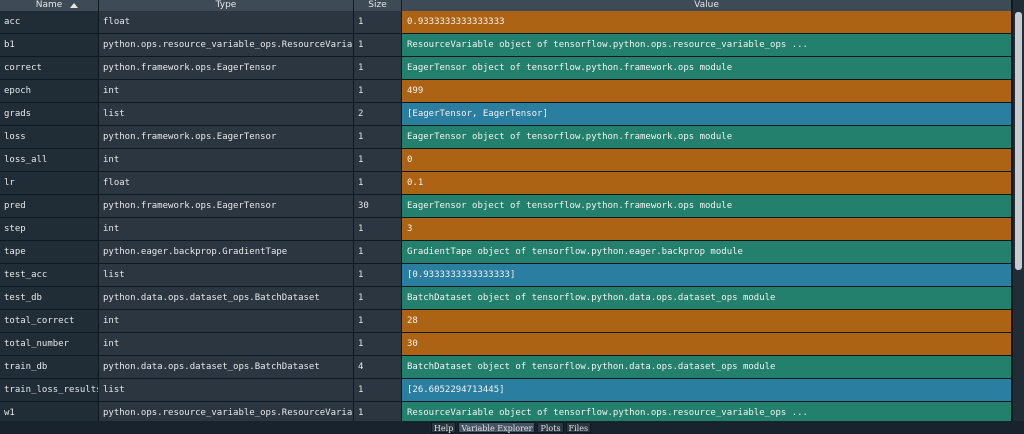 This screenshot has width=1024, height=434. I want to click on variable-value-cell: 3, so click(707, 229).